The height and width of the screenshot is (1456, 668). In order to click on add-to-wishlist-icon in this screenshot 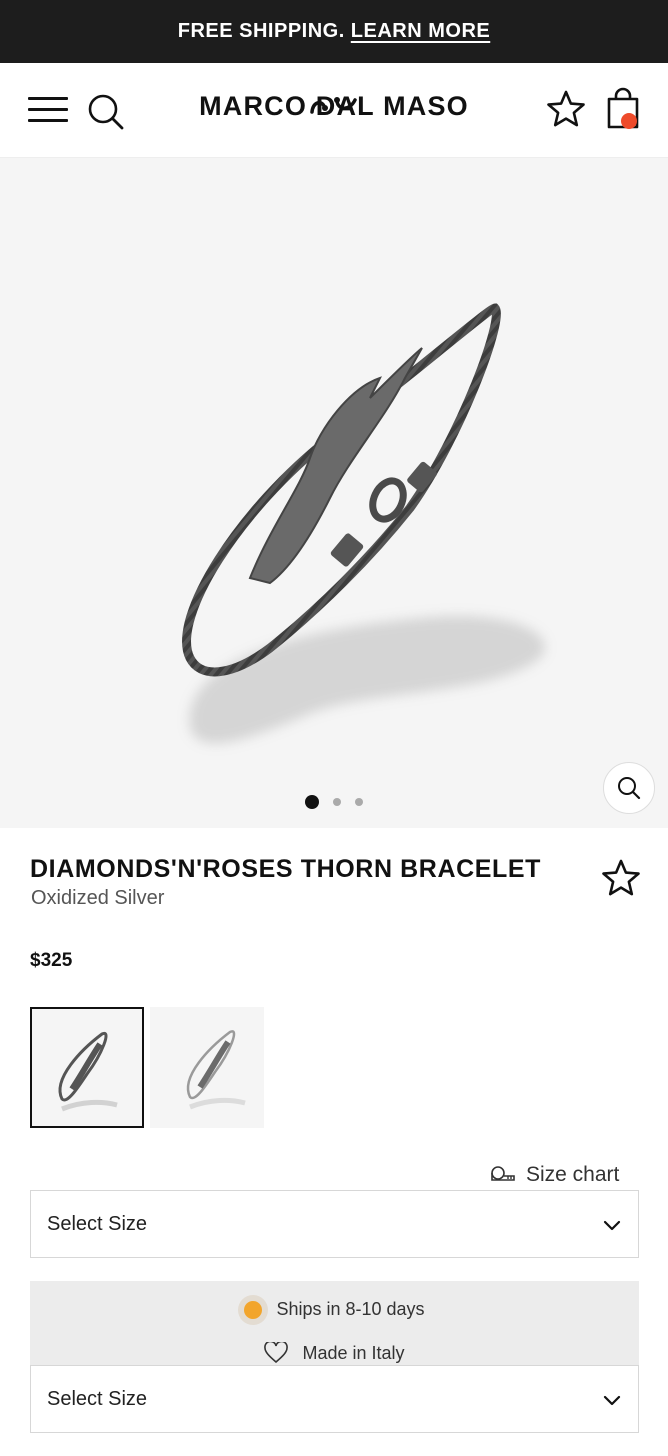, I will do `click(621, 878)`.